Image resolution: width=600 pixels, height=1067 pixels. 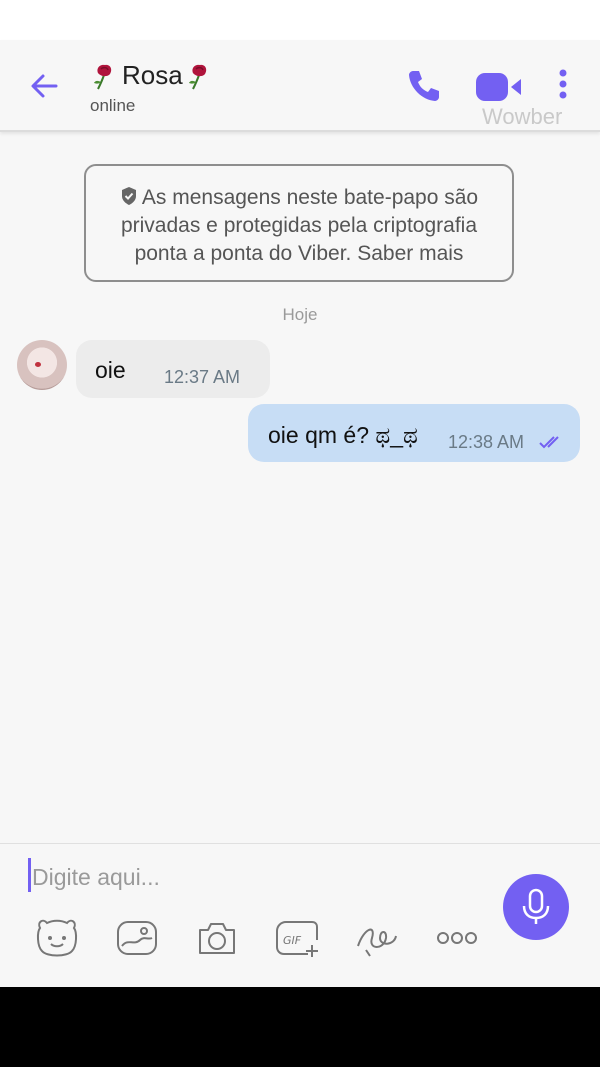 I want to click on video-camera-icon, so click(x=498, y=87).